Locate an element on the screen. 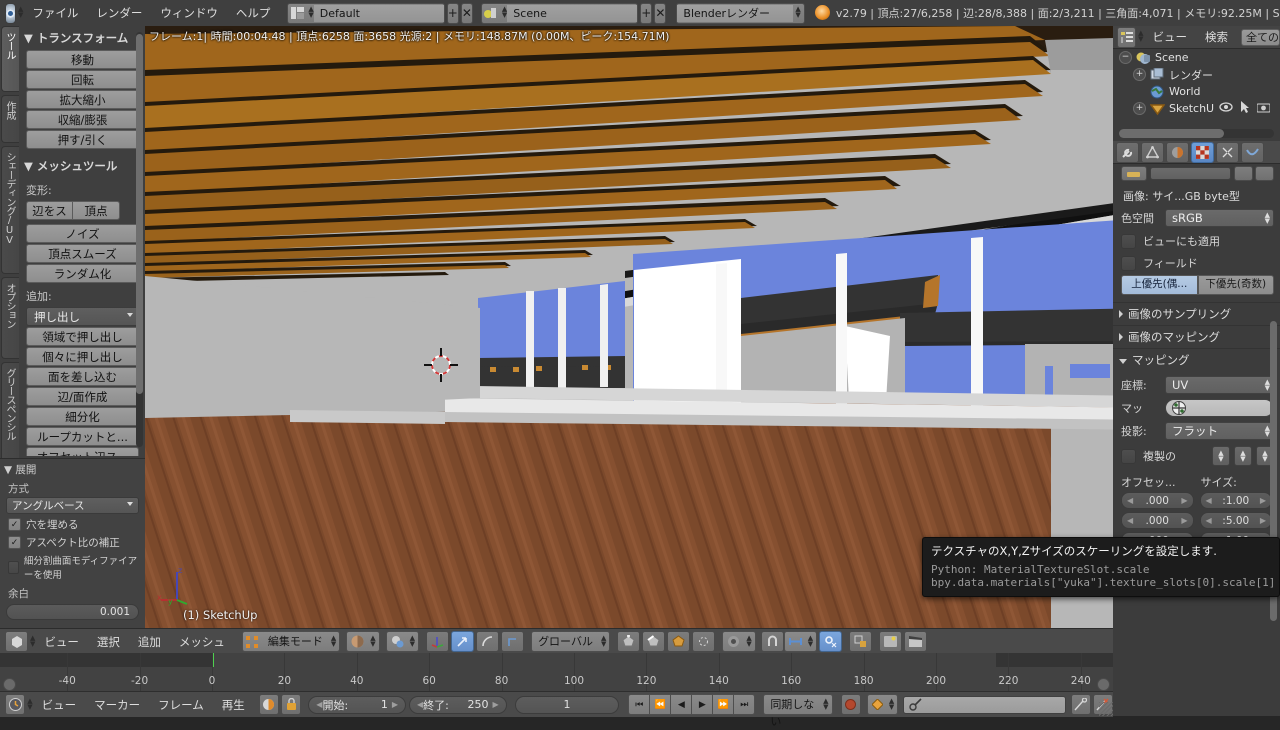  collapse-icon: − is located at coordinates (1125, 57).